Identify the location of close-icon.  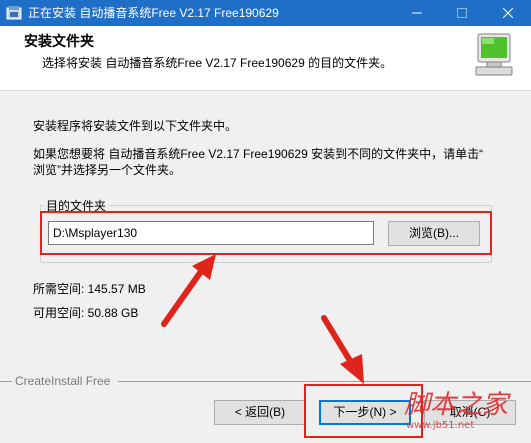
(508, 13).